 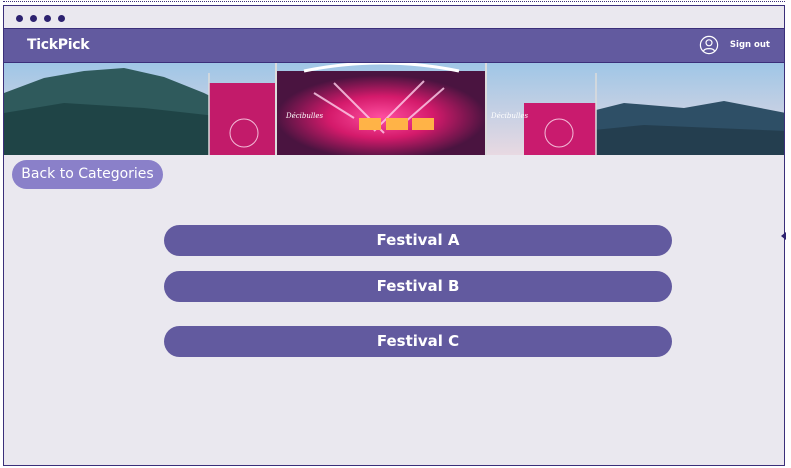 I want to click on signout-link: Sign out, so click(x=750, y=45).